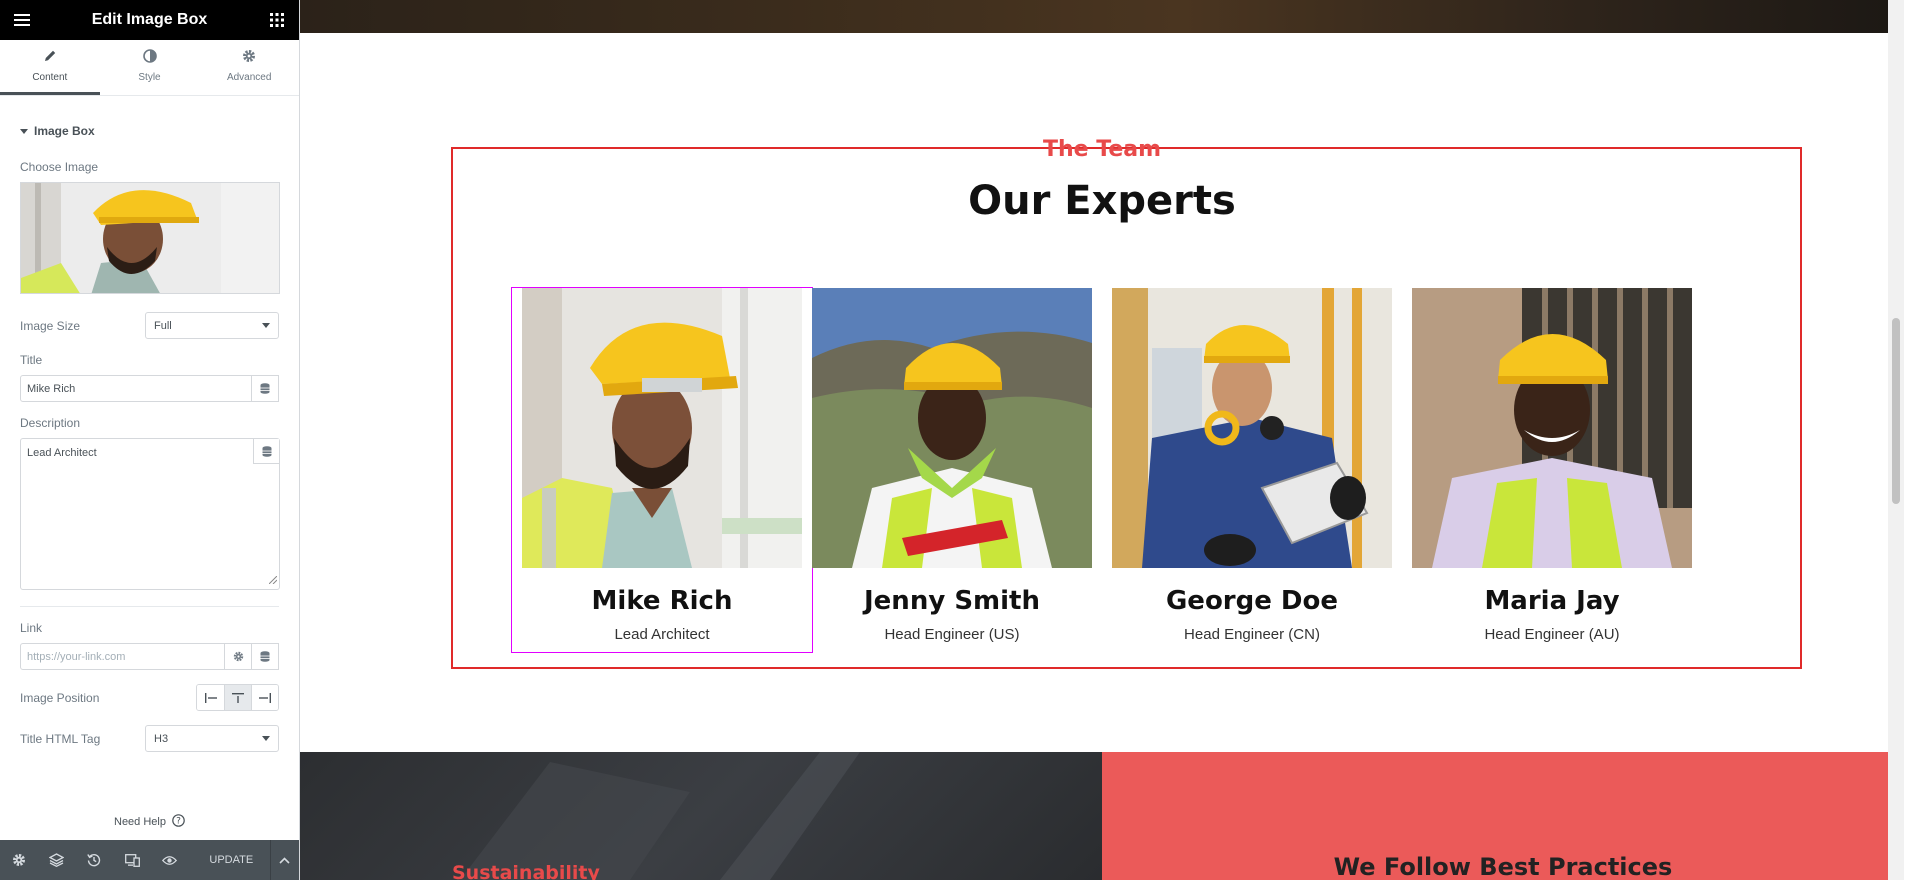 This screenshot has height=880, width=1920. Describe the element at coordinates (526, 871) in the screenshot. I see `sustainability-heading: Sustainability` at that location.